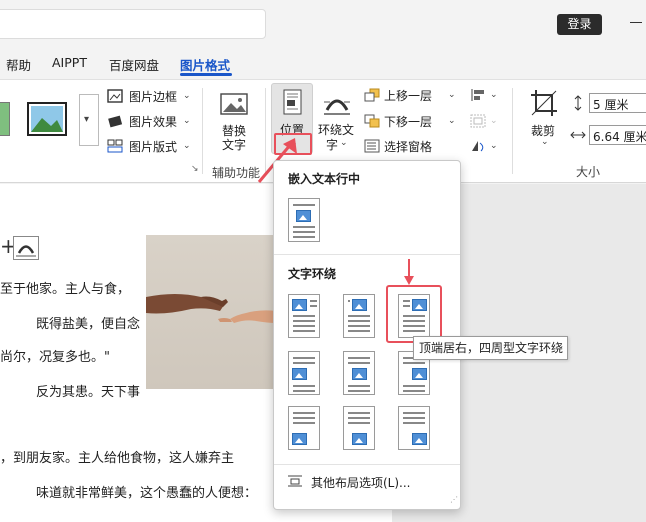 This screenshot has width=646, height=522. Describe the element at coordinates (295, 481) in the screenshot. I see `more-layout-options-icon` at that location.